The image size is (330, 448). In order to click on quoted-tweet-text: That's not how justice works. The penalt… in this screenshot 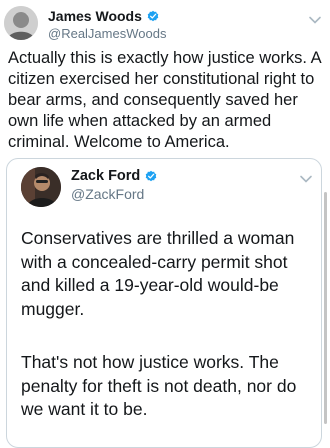, I will do `click(159, 385)`.